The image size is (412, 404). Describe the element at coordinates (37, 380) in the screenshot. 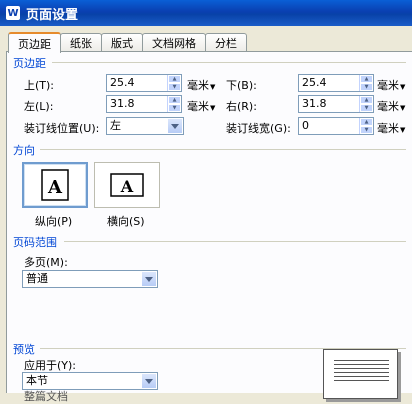

I see `apply-to-value: 本节` at that location.